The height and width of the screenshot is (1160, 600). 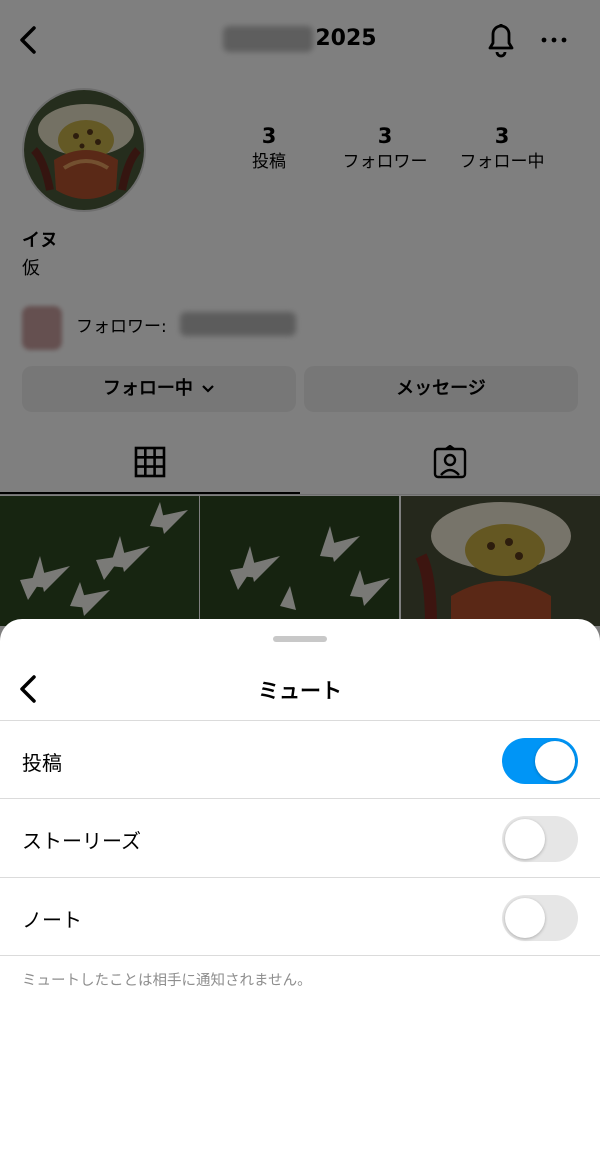 I want to click on sheet-drag-handle, so click(x=300, y=639).